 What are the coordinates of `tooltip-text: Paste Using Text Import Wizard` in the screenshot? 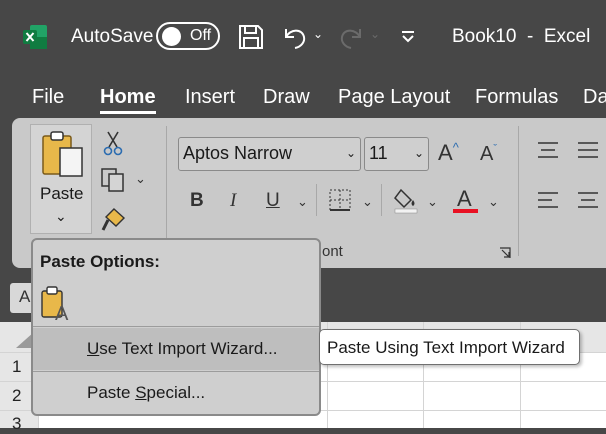 It's located at (446, 347).